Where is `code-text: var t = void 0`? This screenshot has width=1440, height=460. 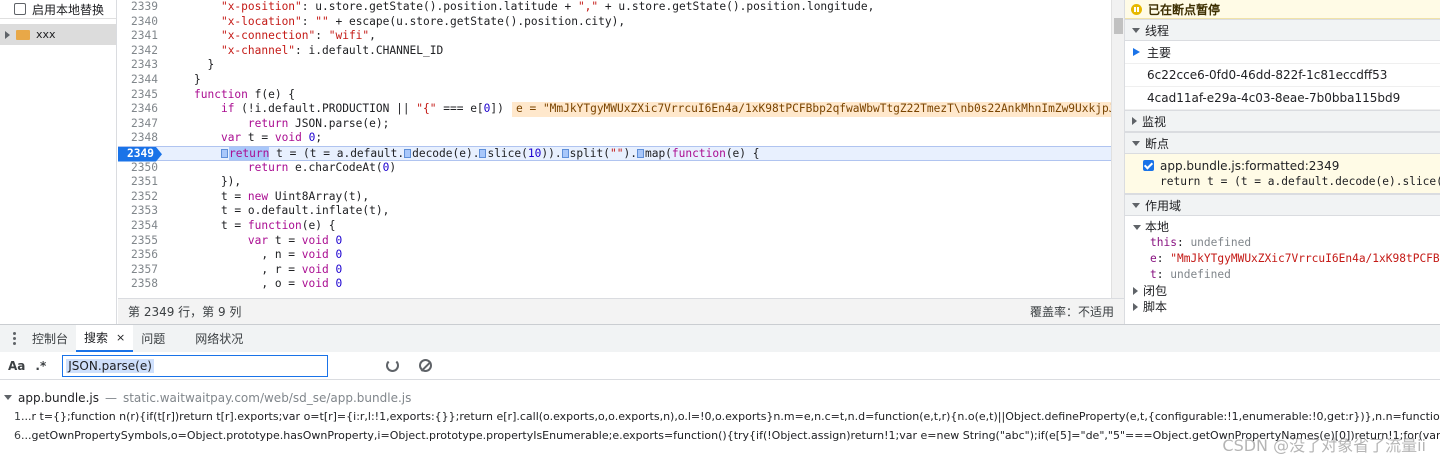 code-text: var t = void 0 is located at coordinates (295, 240).